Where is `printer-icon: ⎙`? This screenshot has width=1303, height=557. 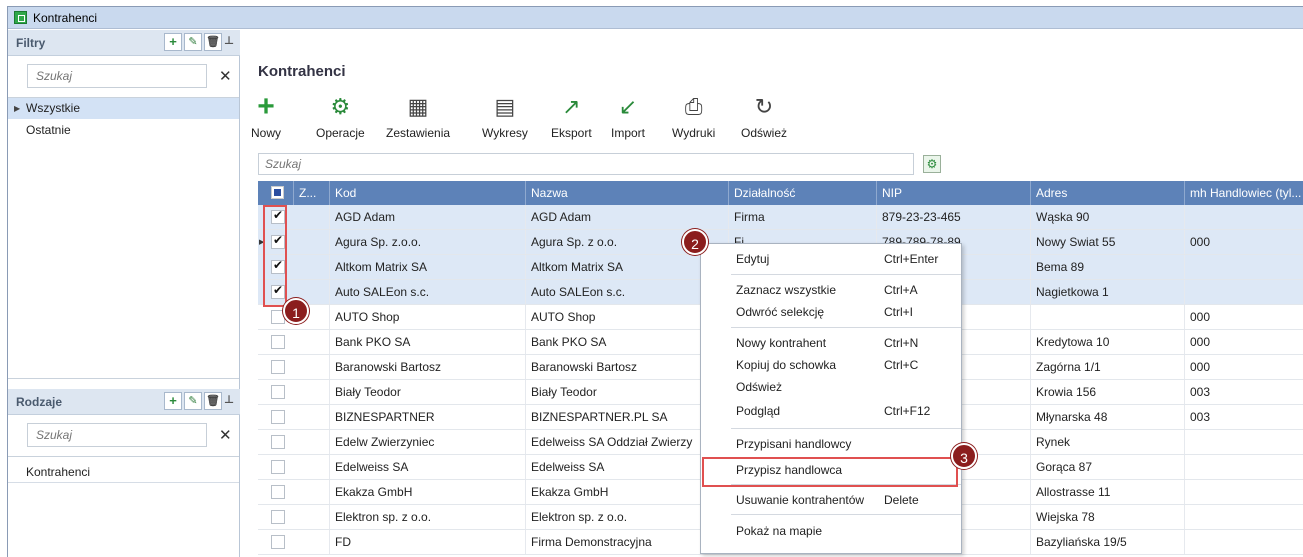
printer-icon: ⎙ is located at coordinates (693, 106).